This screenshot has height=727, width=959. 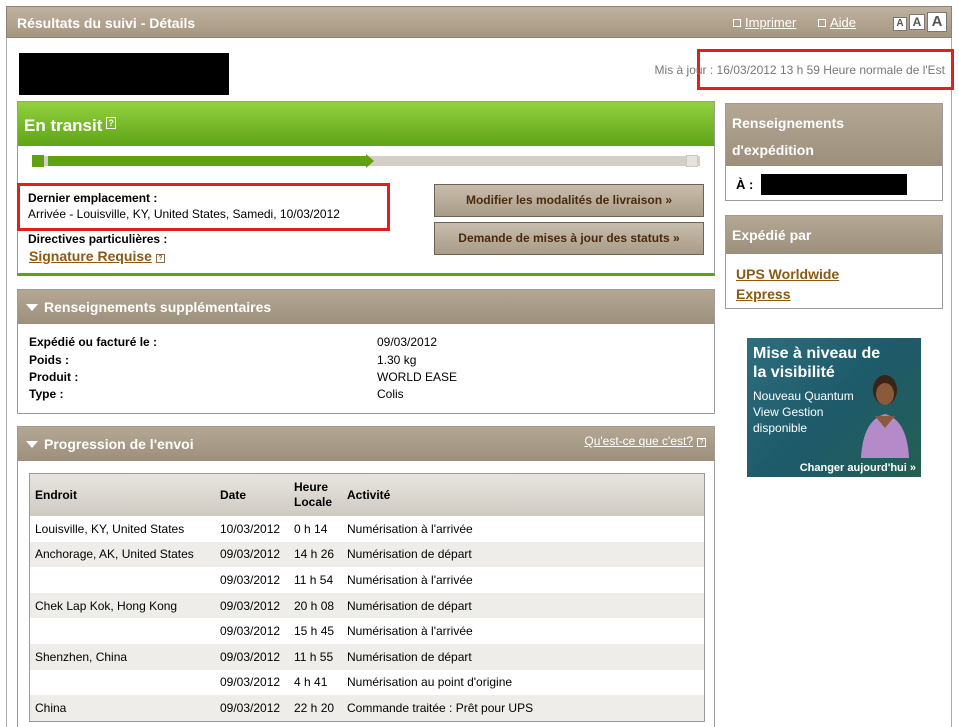 I want to click on ad-title-line1: Mise à niveau de, so click(x=817, y=353).